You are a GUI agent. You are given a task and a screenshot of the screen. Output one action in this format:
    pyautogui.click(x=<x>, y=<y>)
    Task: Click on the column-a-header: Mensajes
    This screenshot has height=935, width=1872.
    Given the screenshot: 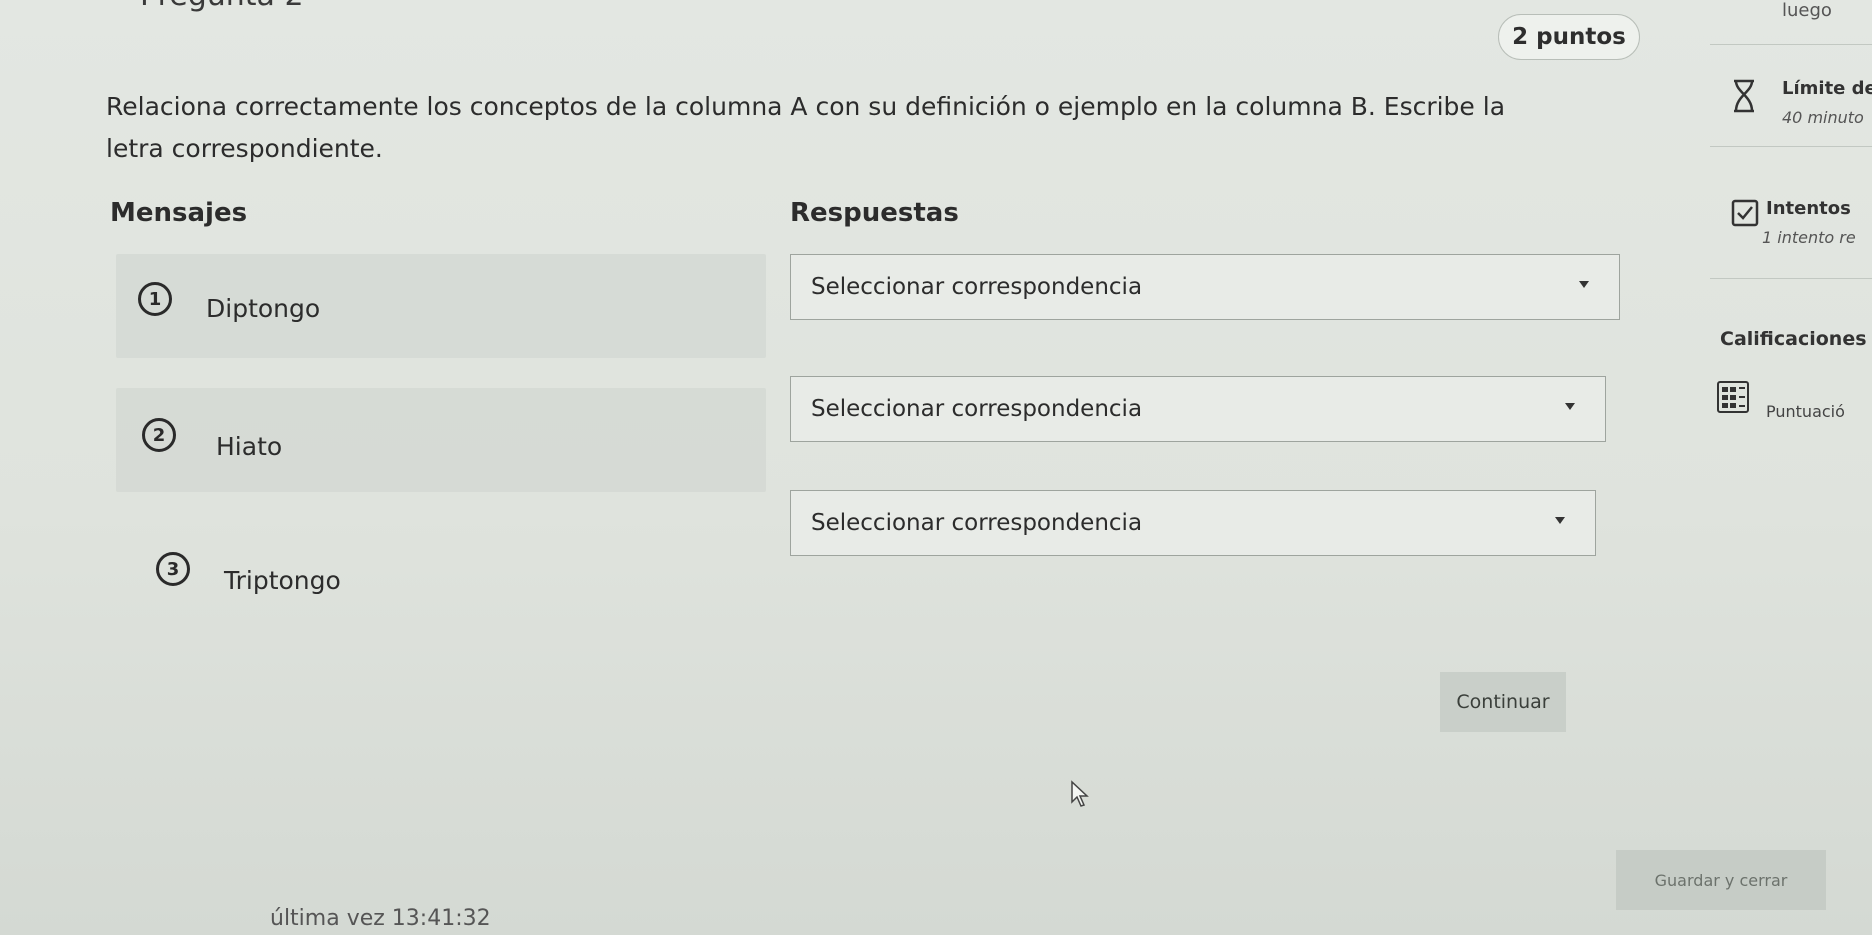 What is the action you would take?
    pyautogui.click(x=179, y=213)
    